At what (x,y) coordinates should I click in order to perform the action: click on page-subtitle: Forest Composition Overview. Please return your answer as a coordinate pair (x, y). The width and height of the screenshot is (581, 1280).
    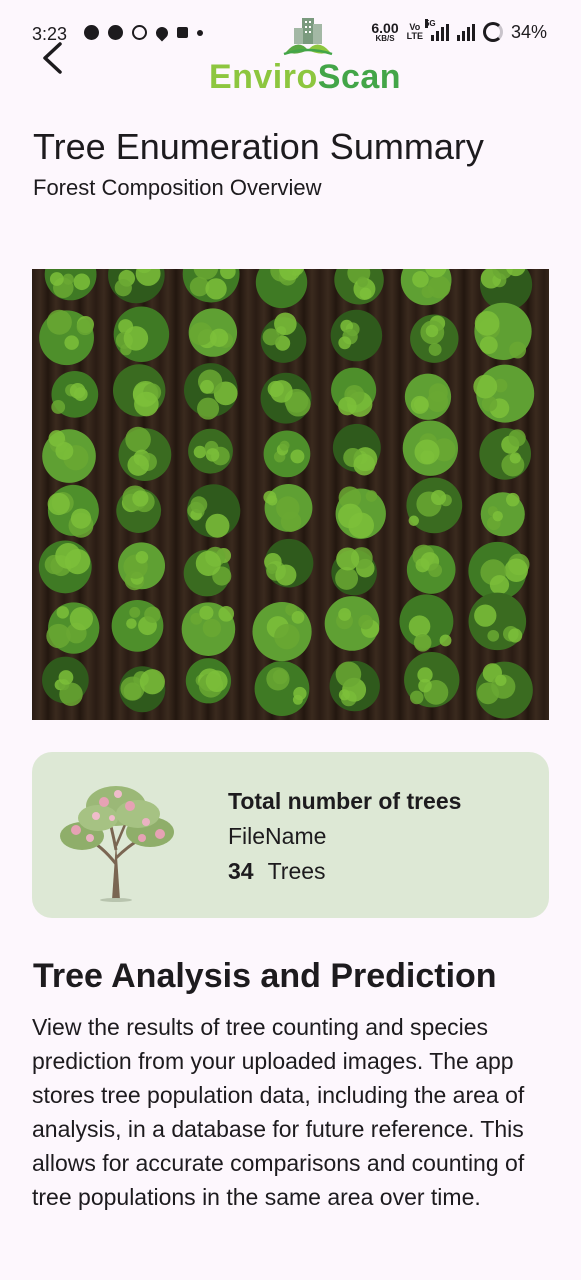
    Looking at the image, I should click on (177, 187).